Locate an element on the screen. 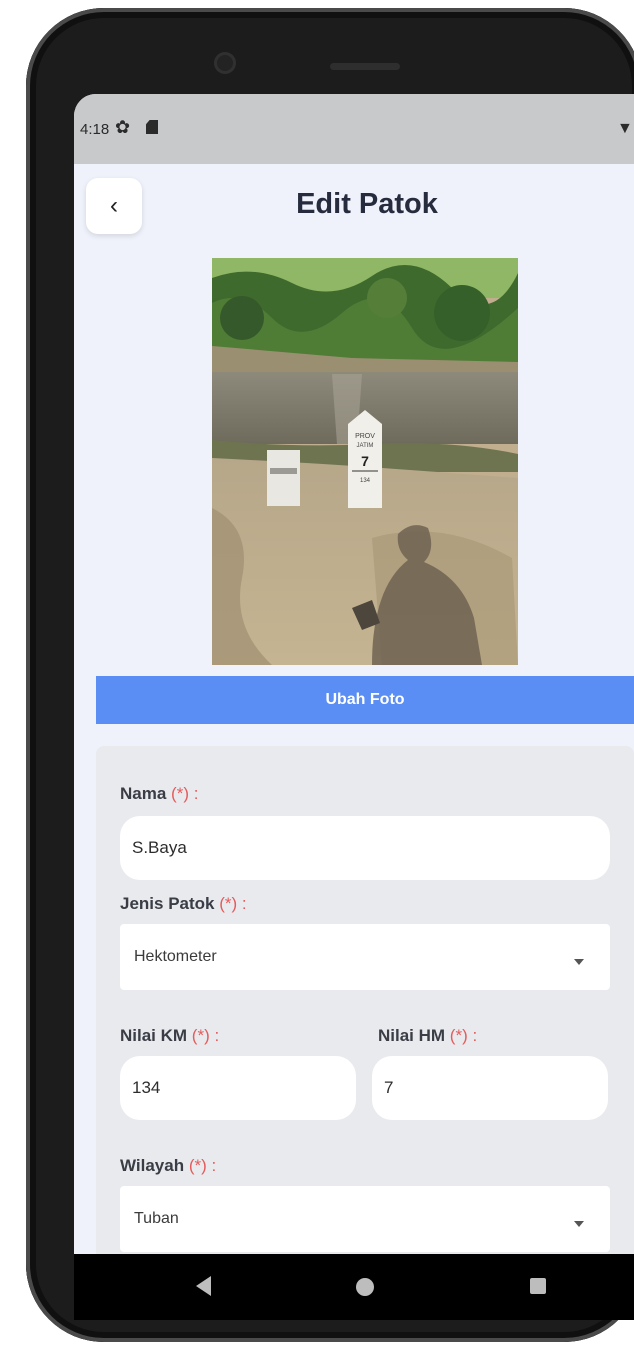 This screenshot has width=634, height=1348. wifi-icon: ▼ is located at coordinates (625, 128).